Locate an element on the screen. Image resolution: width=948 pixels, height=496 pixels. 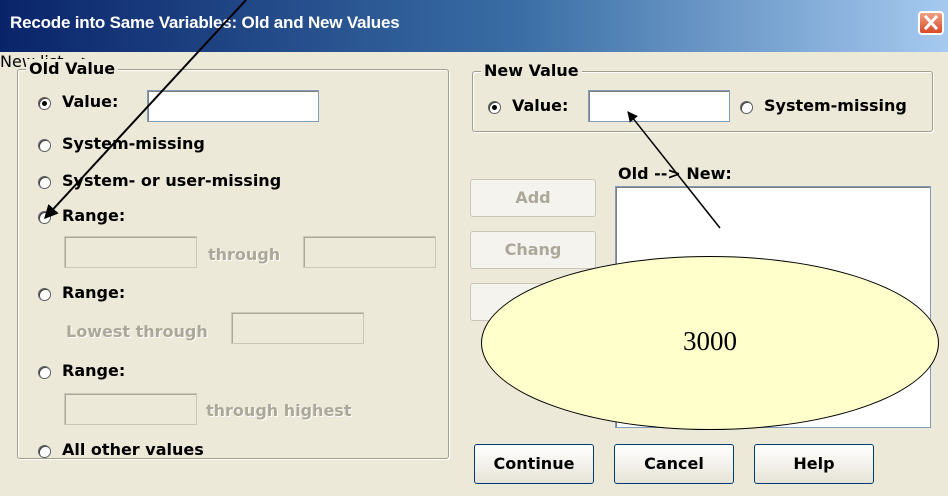
annotation-arrow-new is located at coordinates (674, 170).